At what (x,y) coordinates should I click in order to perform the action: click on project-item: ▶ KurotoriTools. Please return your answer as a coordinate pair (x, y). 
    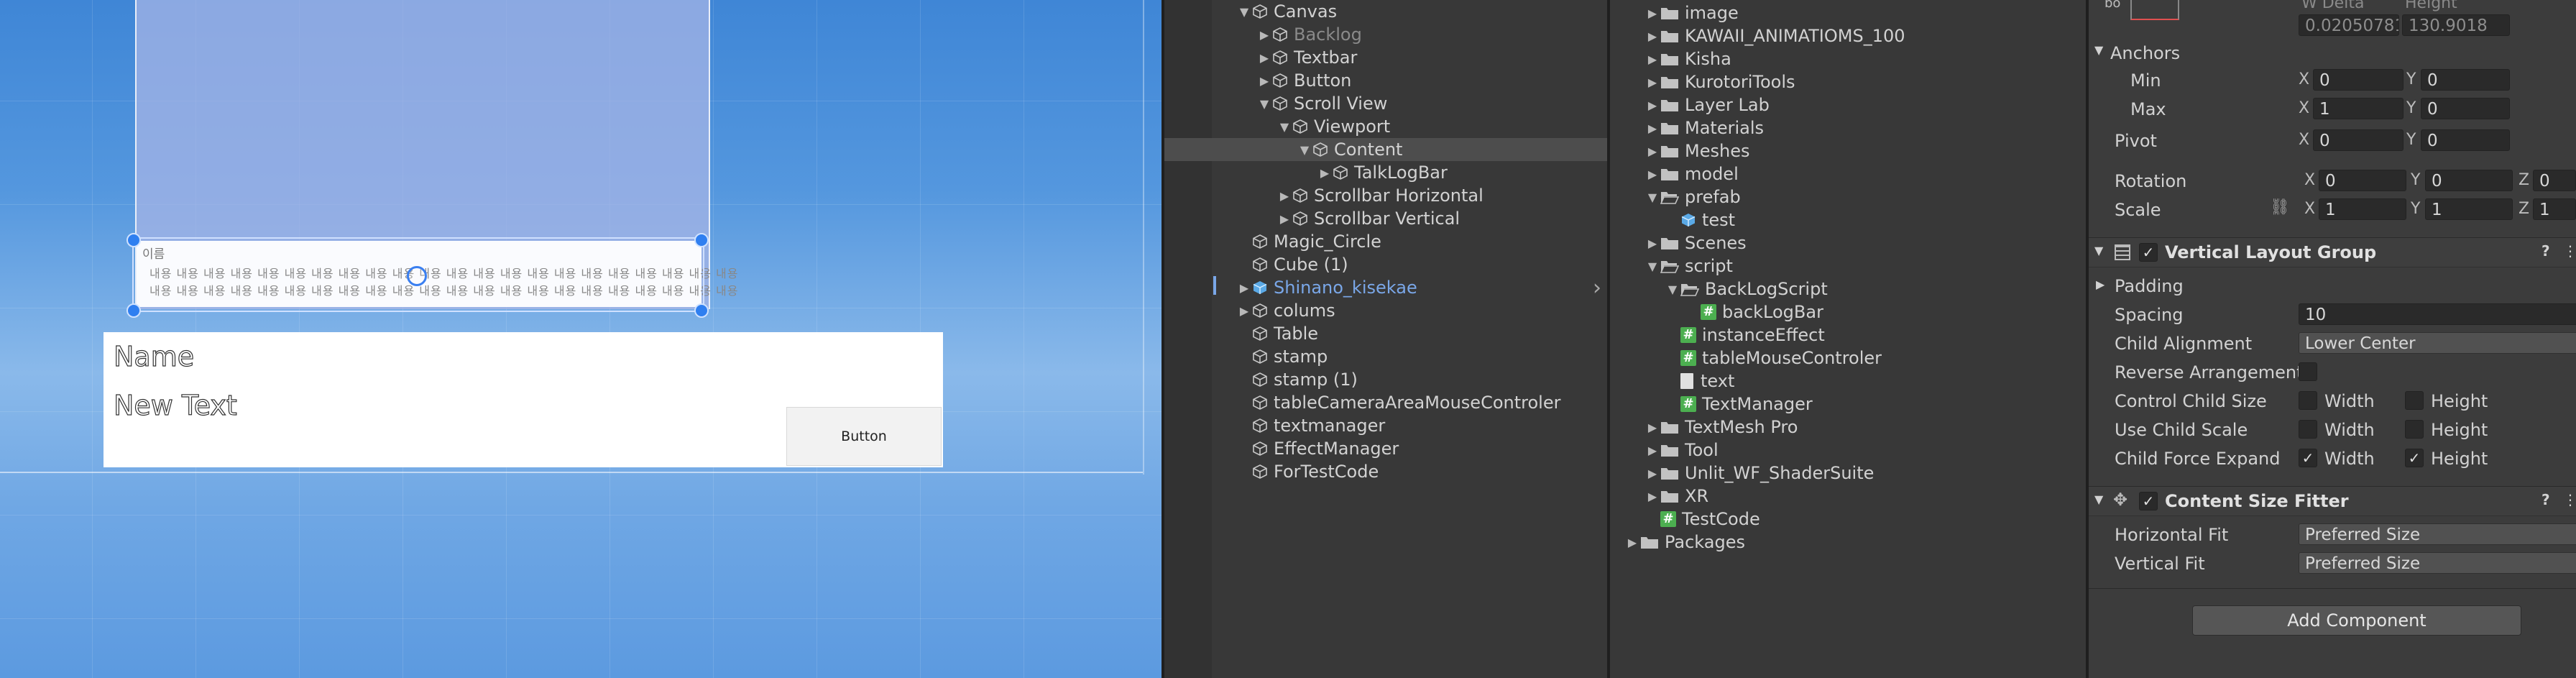
    Looking at the image, I should click on (1849, 81).